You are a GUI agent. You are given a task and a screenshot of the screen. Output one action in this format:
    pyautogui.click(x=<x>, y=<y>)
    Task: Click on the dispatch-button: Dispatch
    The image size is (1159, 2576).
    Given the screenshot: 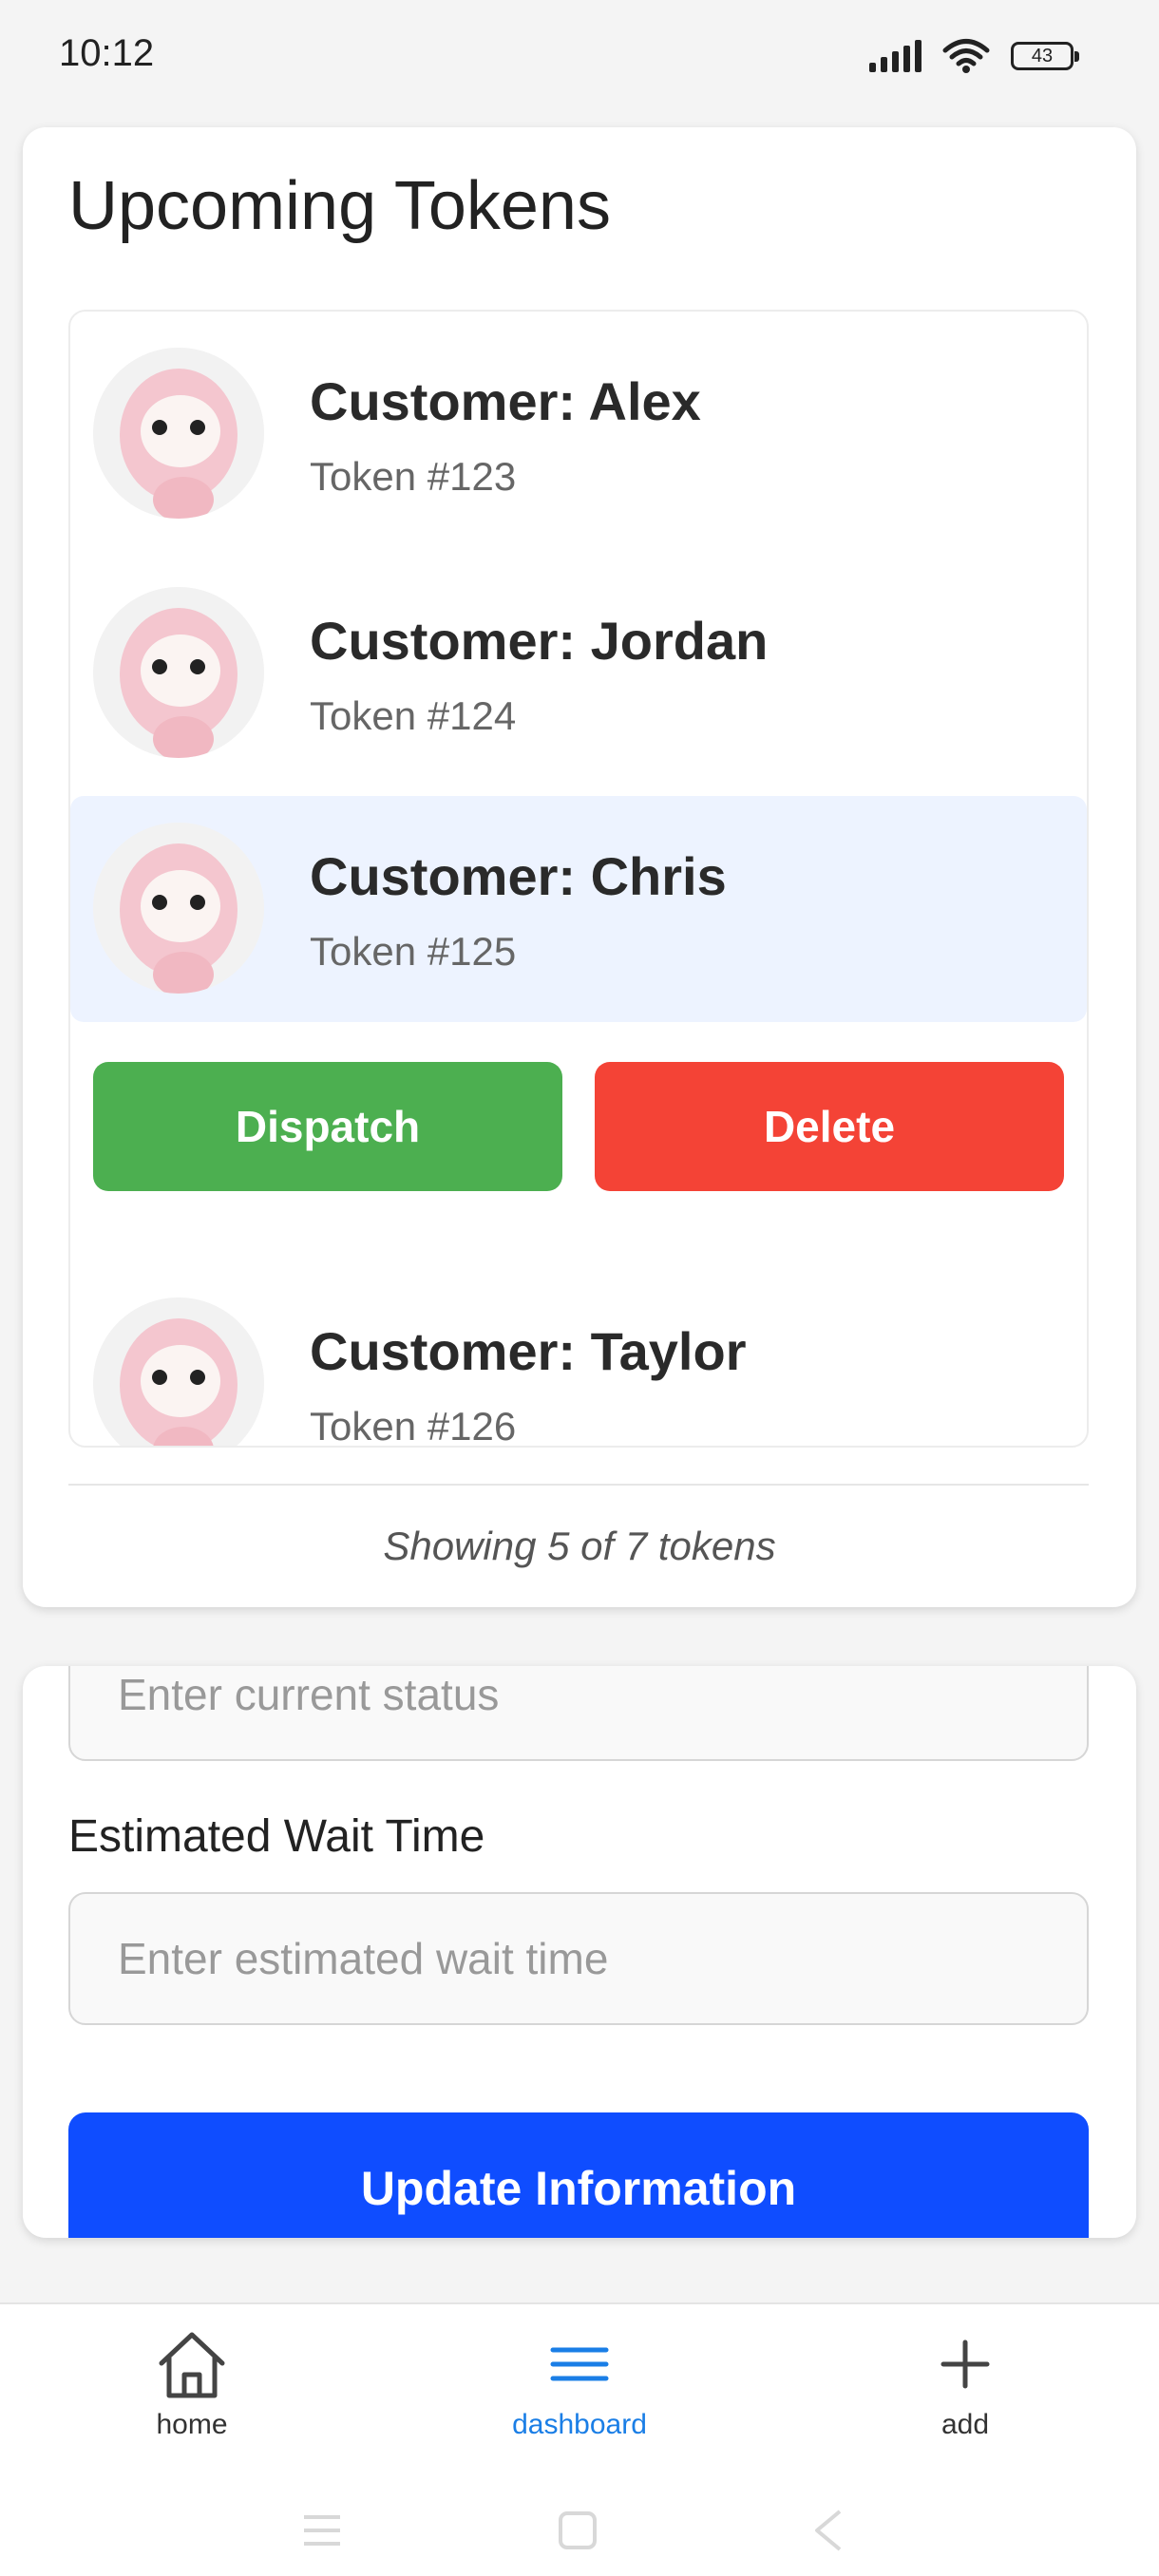 What is the action you would take?
    pyautogui.click(x=327, y=1126)
    